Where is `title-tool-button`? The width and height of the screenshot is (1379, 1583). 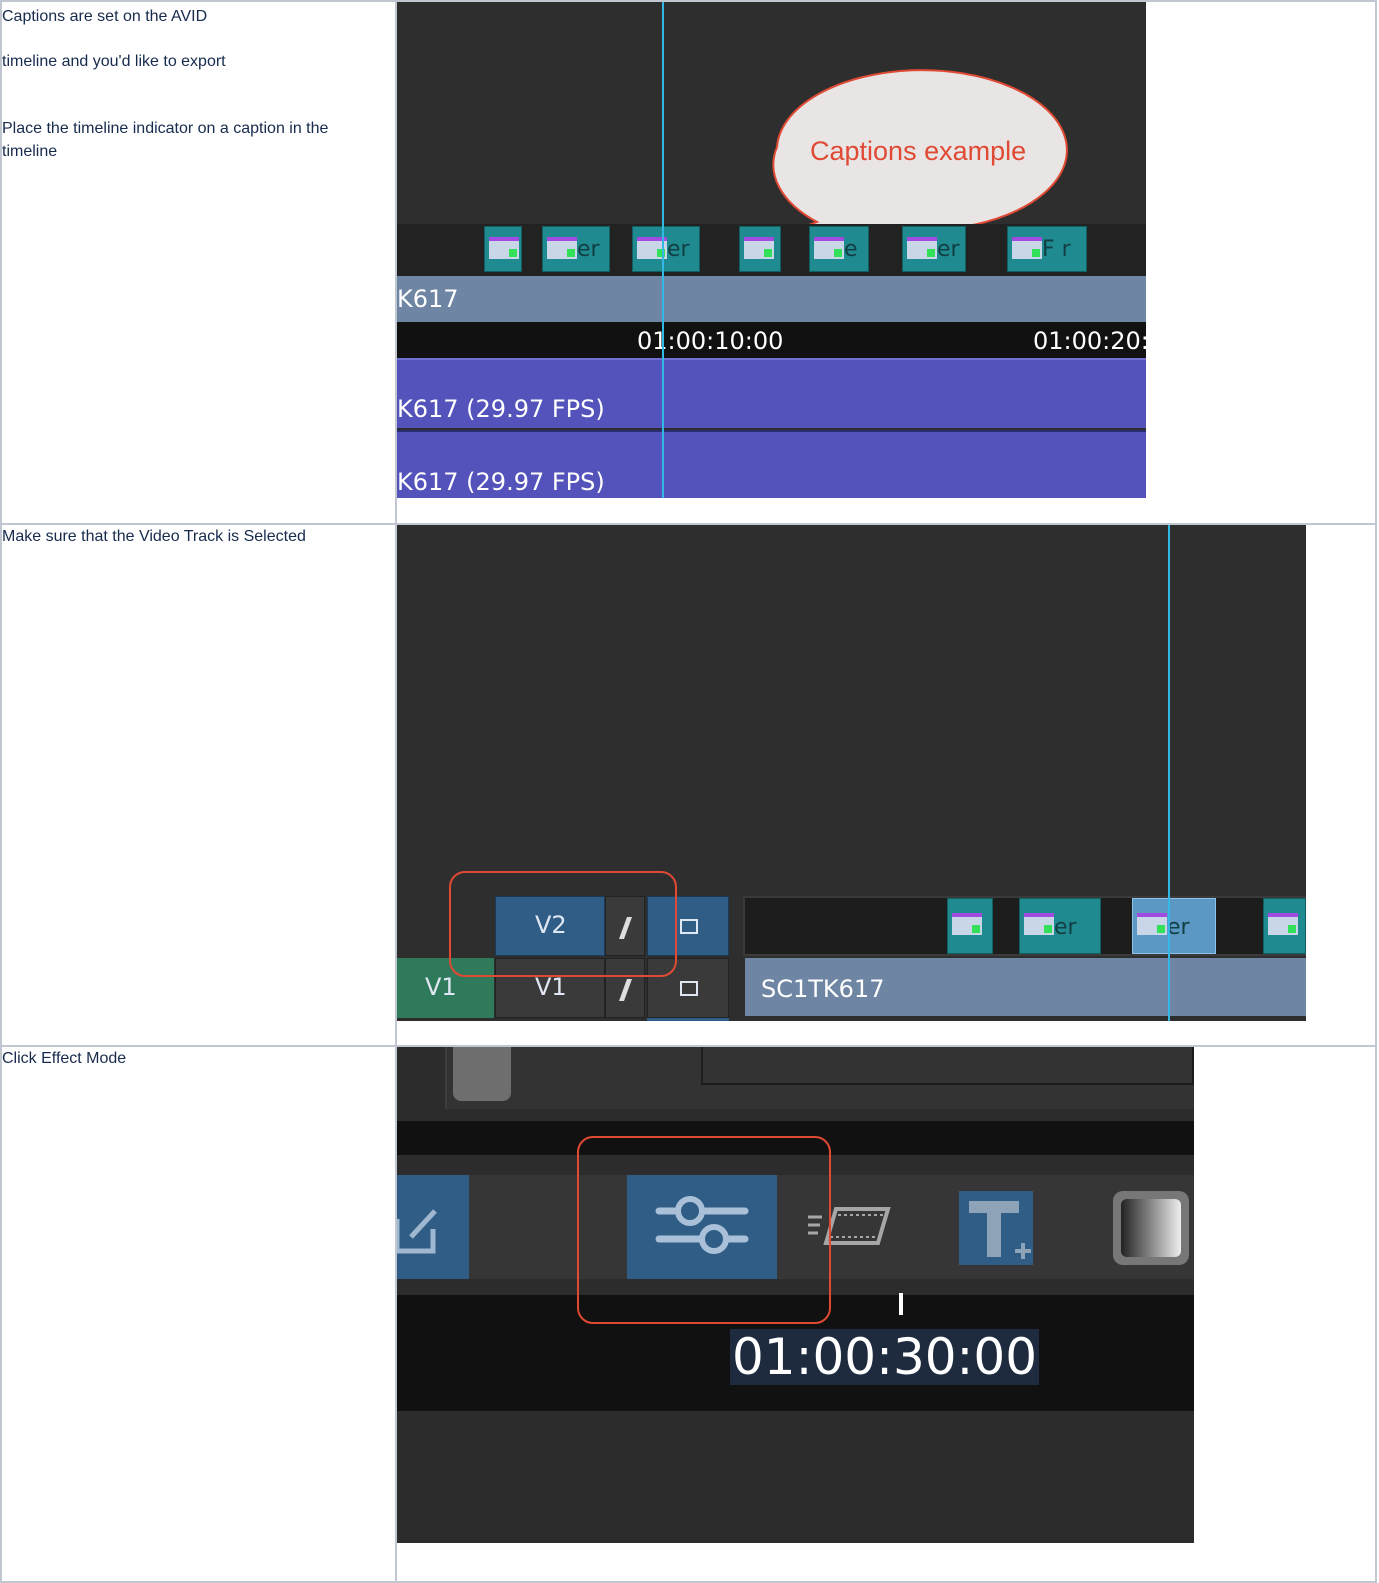 title-tool-button is located at coordinates (996, 1228).